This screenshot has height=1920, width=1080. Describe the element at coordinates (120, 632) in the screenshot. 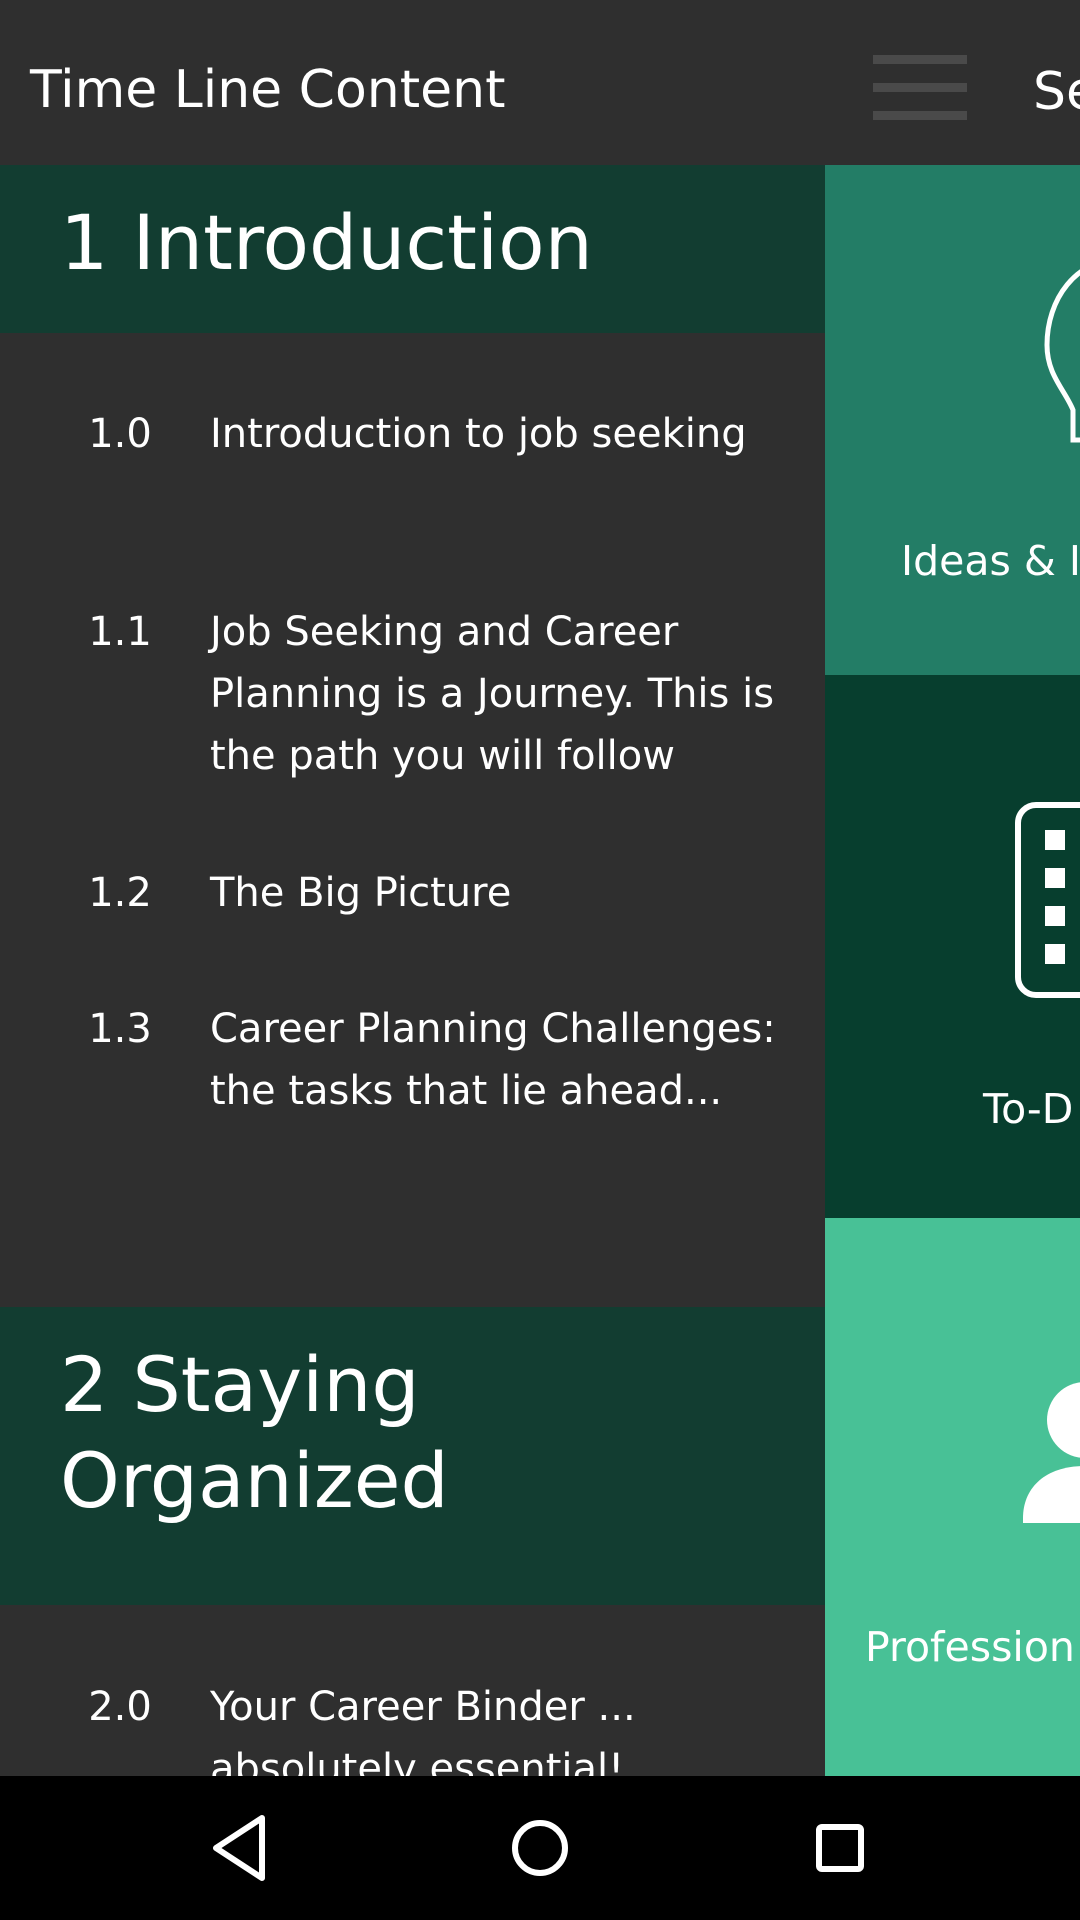

I see `item-number: 1.1` at that location.